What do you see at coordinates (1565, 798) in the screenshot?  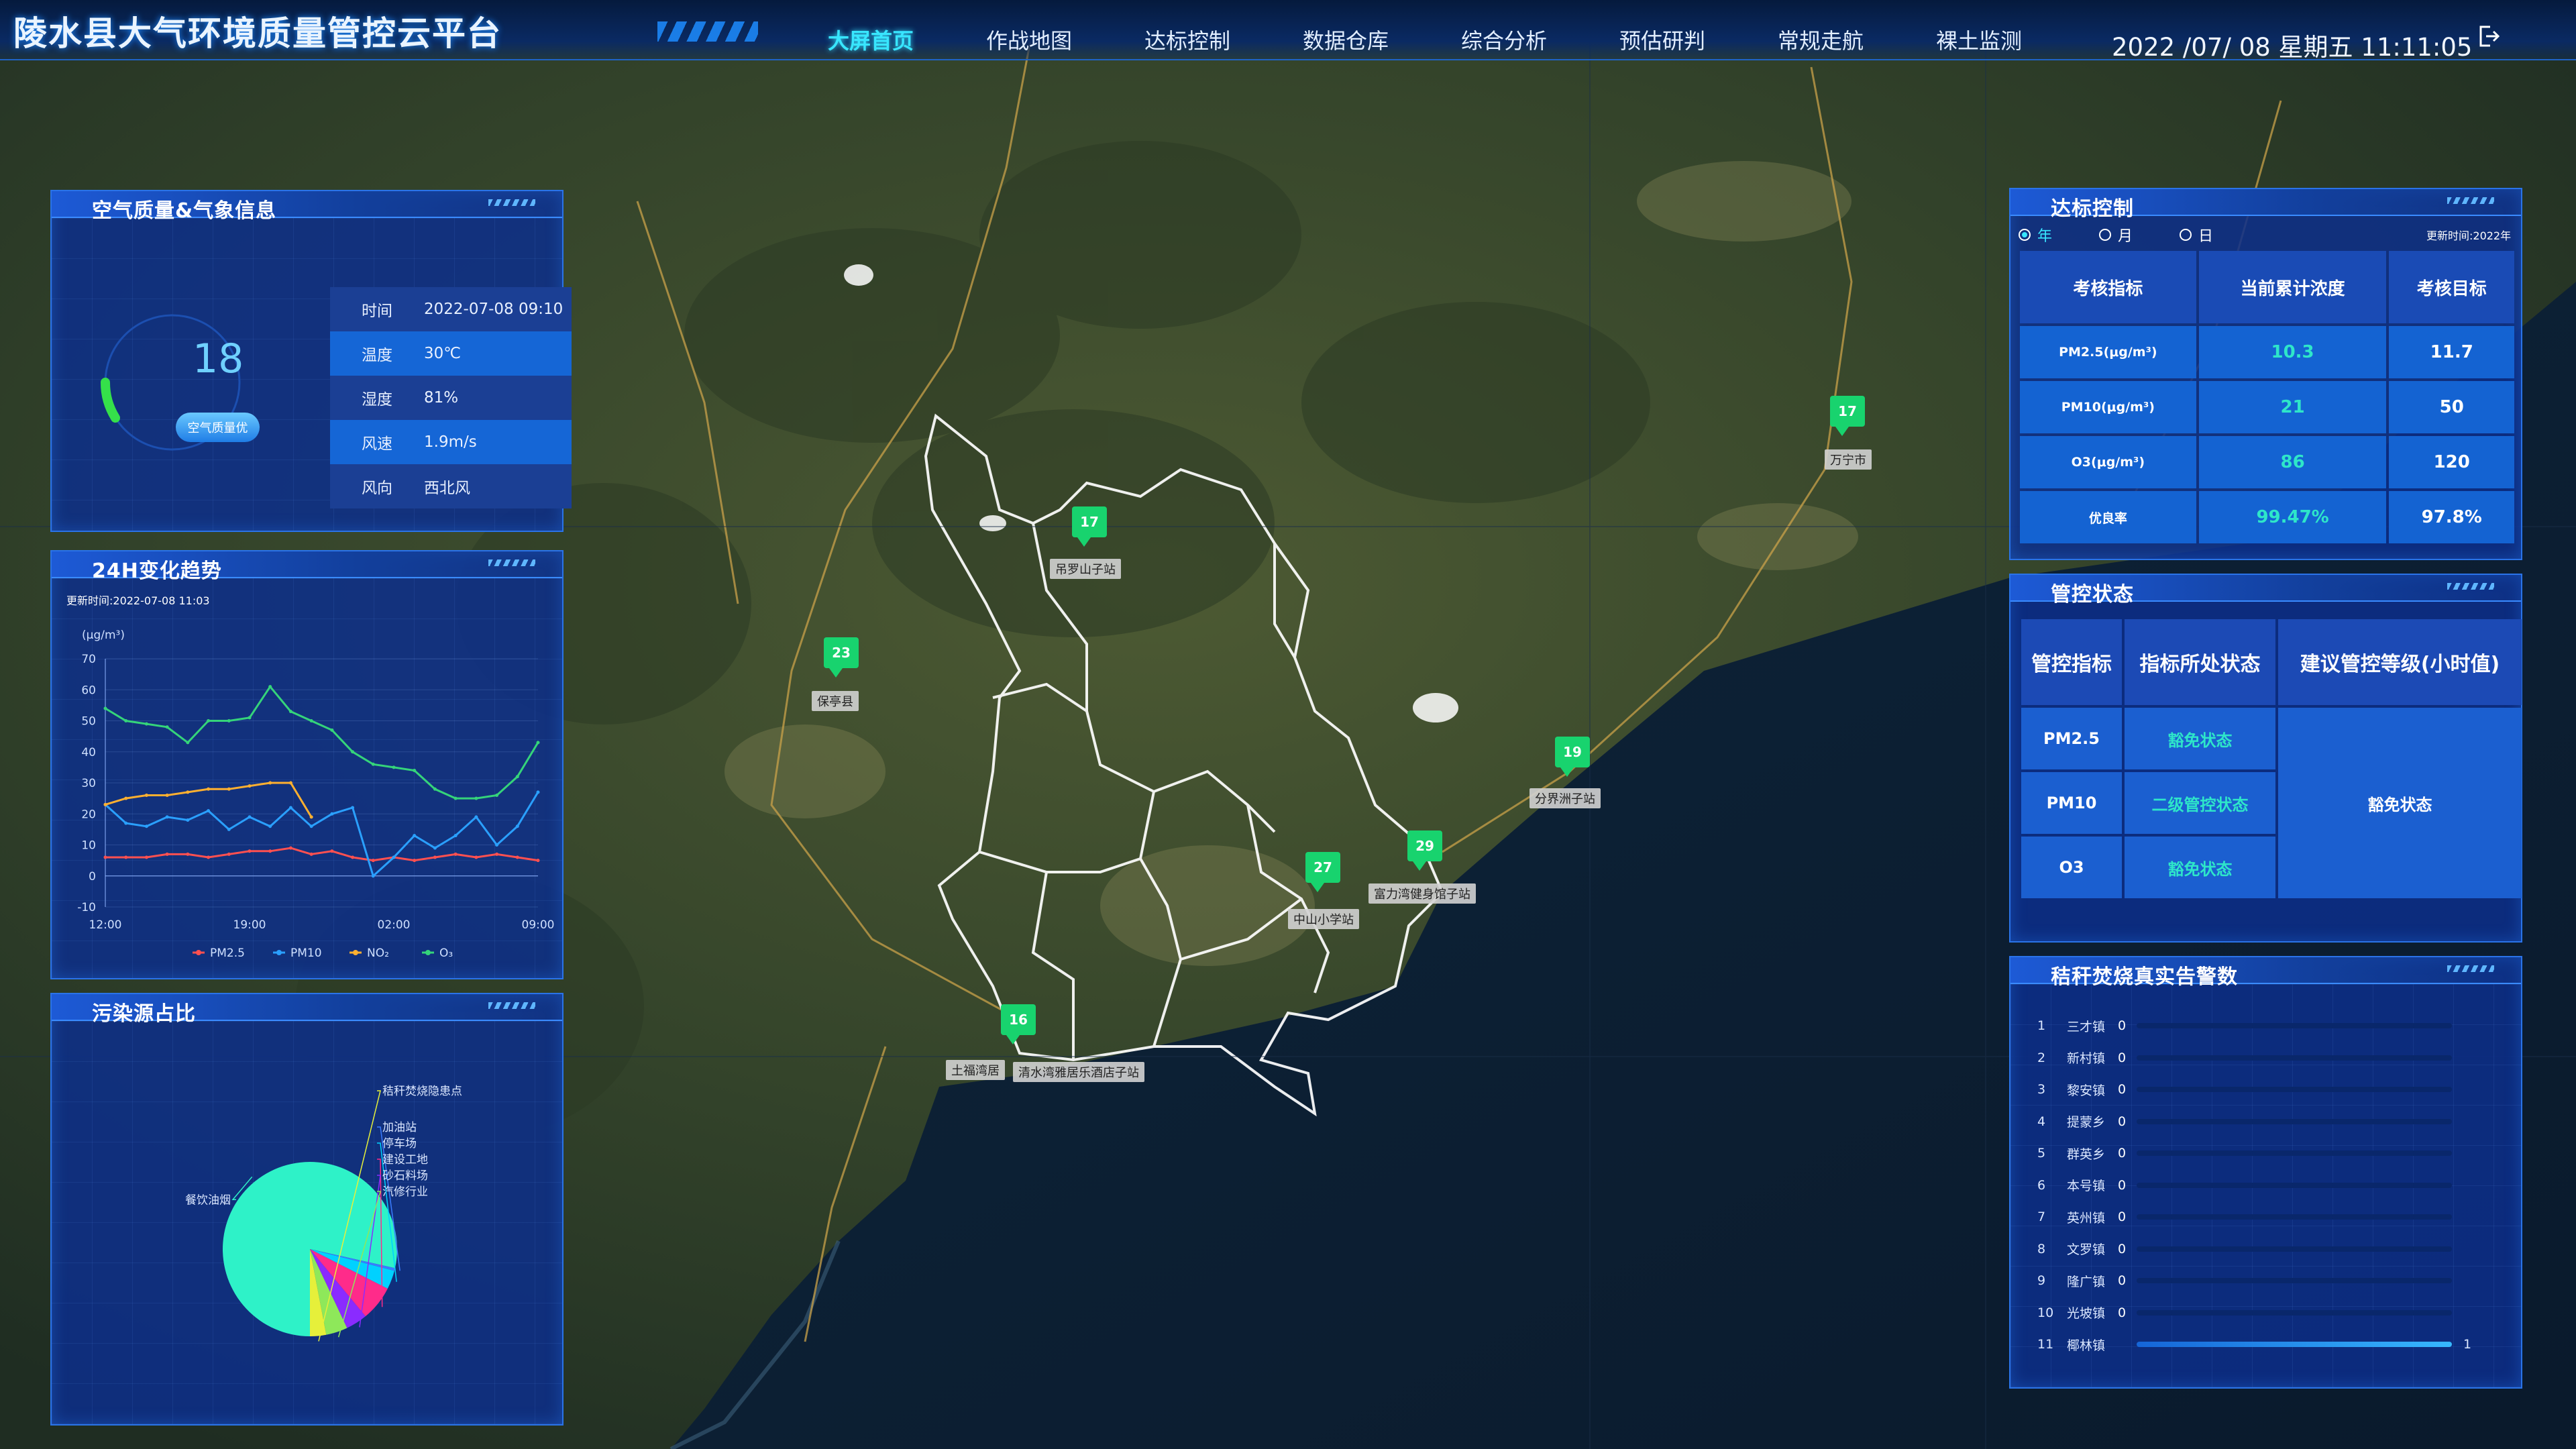 I see `map-label-station: 分界洲子站` at bounding box center [1565, 798].